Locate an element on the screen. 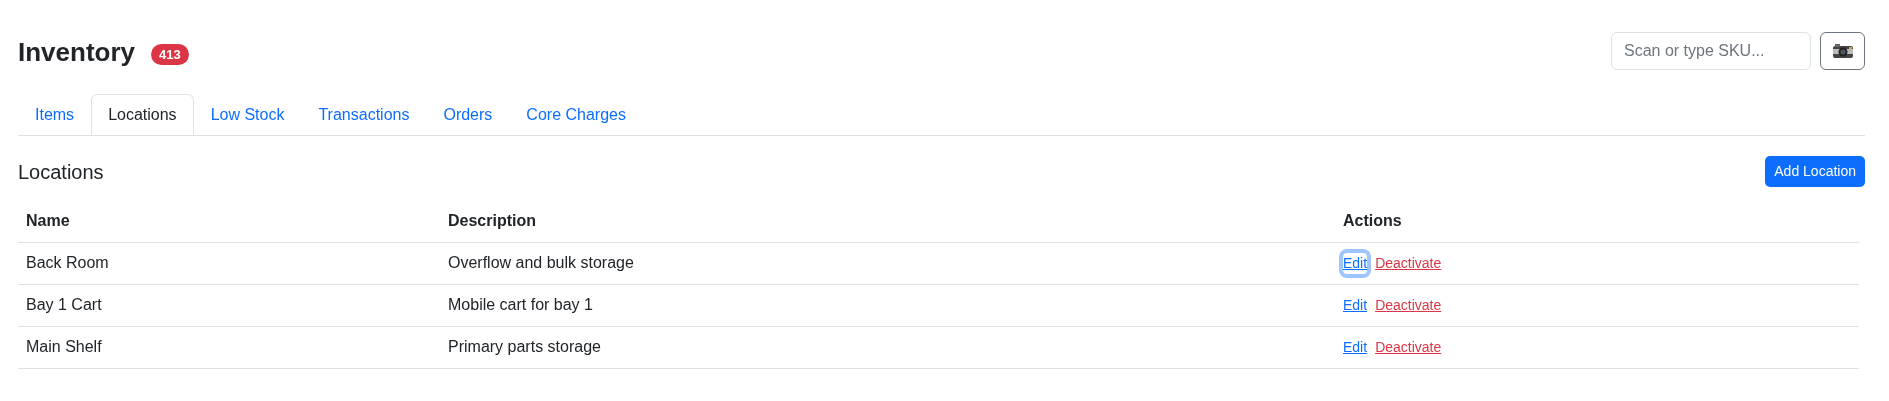  table-cell: Primary parts storage is located at coordinates (887, 347).